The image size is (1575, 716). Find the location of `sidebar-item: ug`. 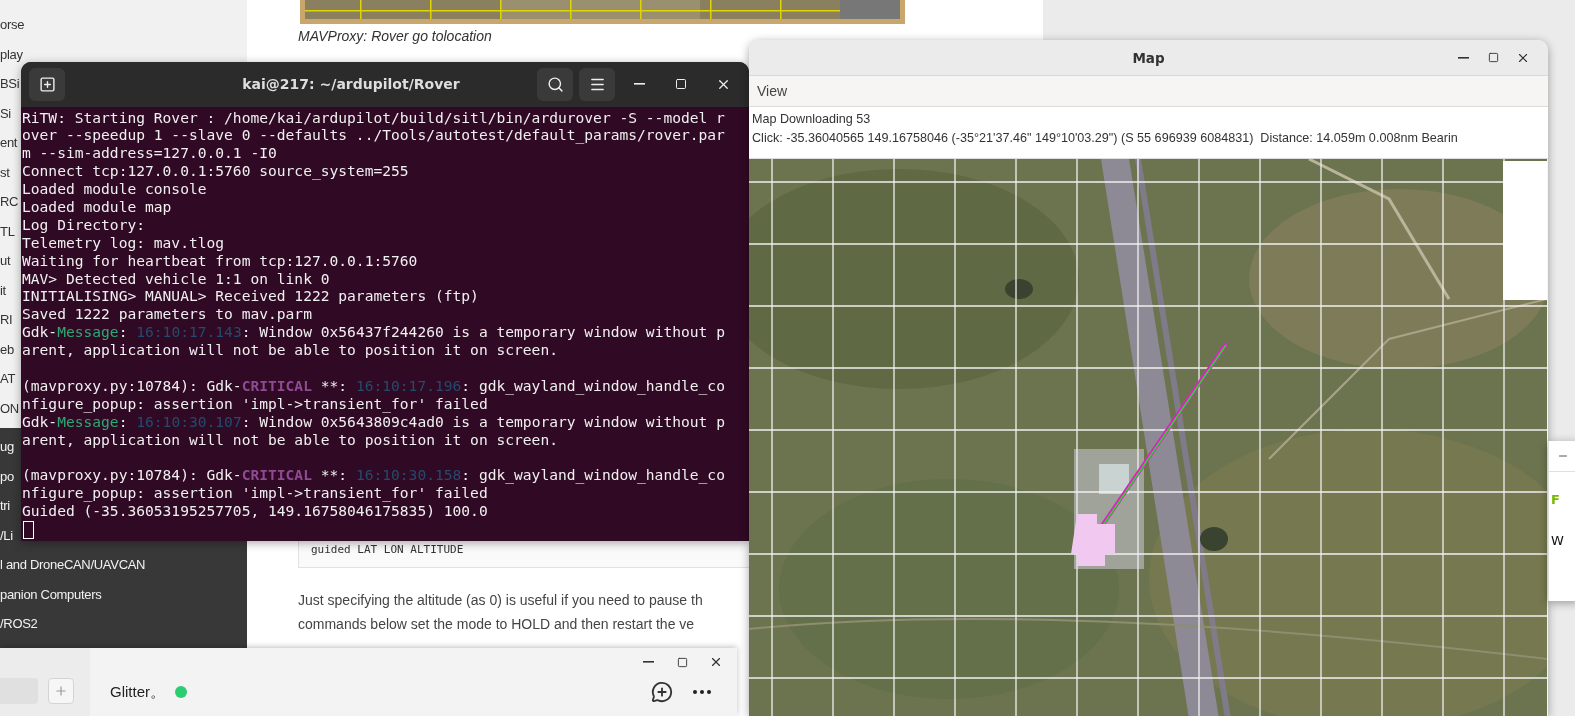

sidebar-item: ug is located at coordinates (7, 447).